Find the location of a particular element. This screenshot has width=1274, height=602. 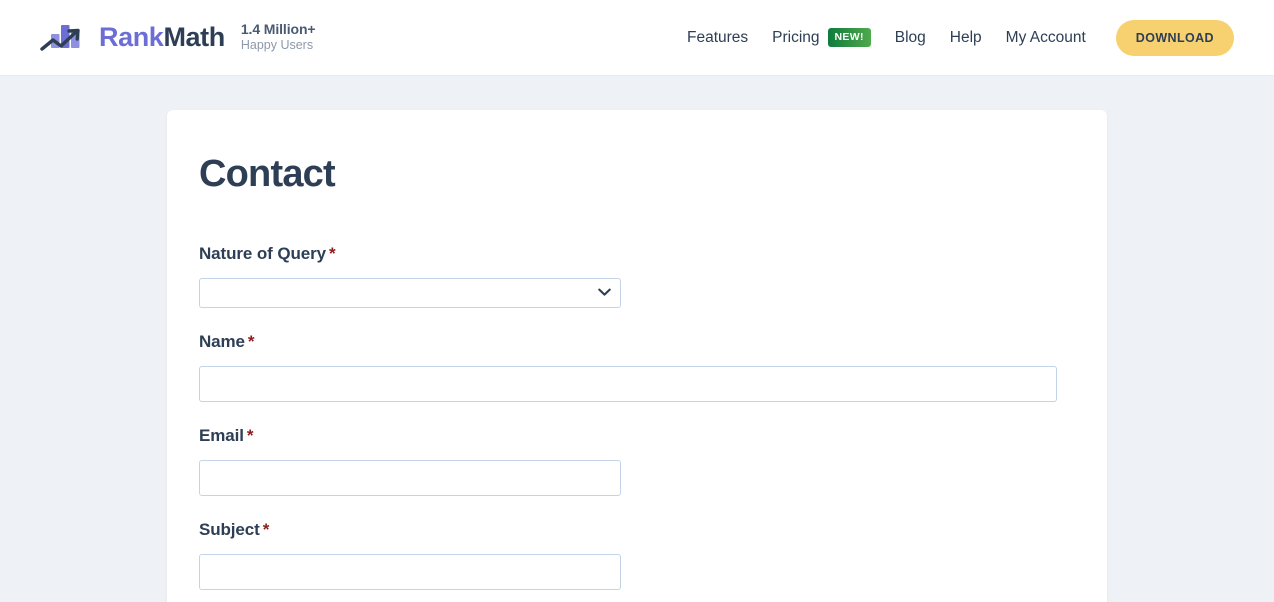

page-title: Contact is located at coordinates (267, 174).